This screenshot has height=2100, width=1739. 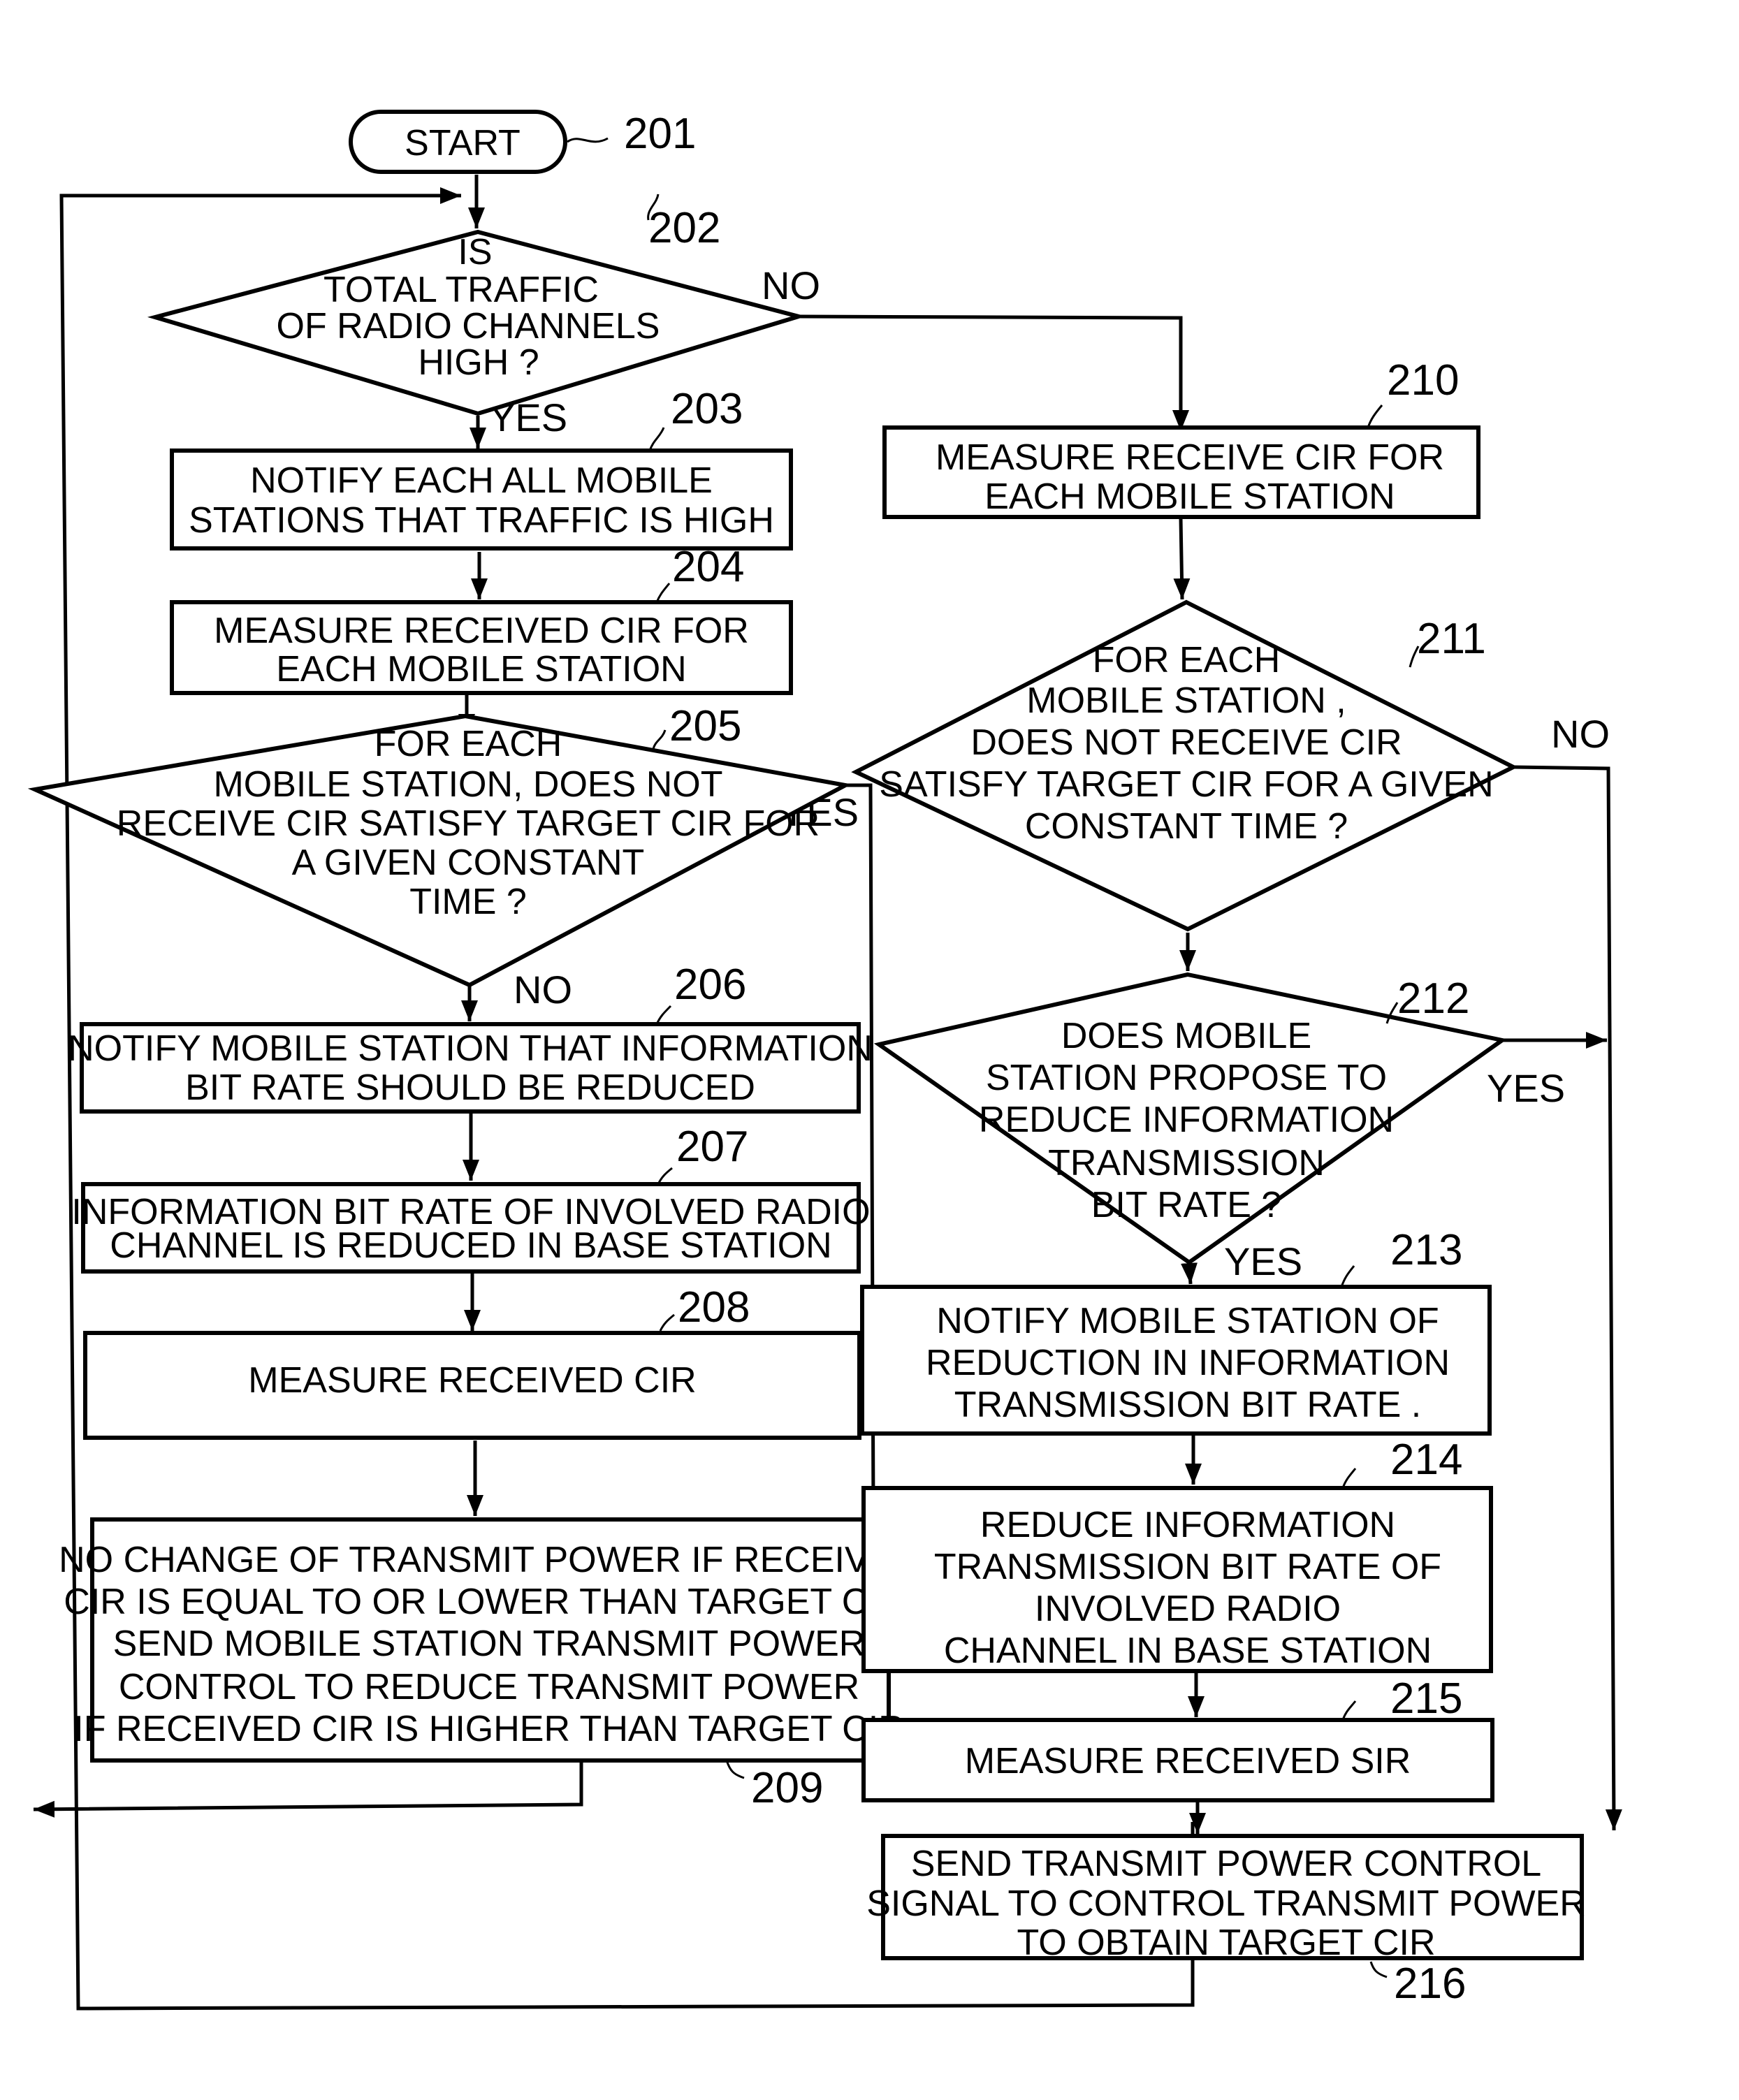 What do you see at coordinates (468, 744) in the screenshot?
I see `node-205-line-1: FOR EACH` at bounding box center [468, 744].